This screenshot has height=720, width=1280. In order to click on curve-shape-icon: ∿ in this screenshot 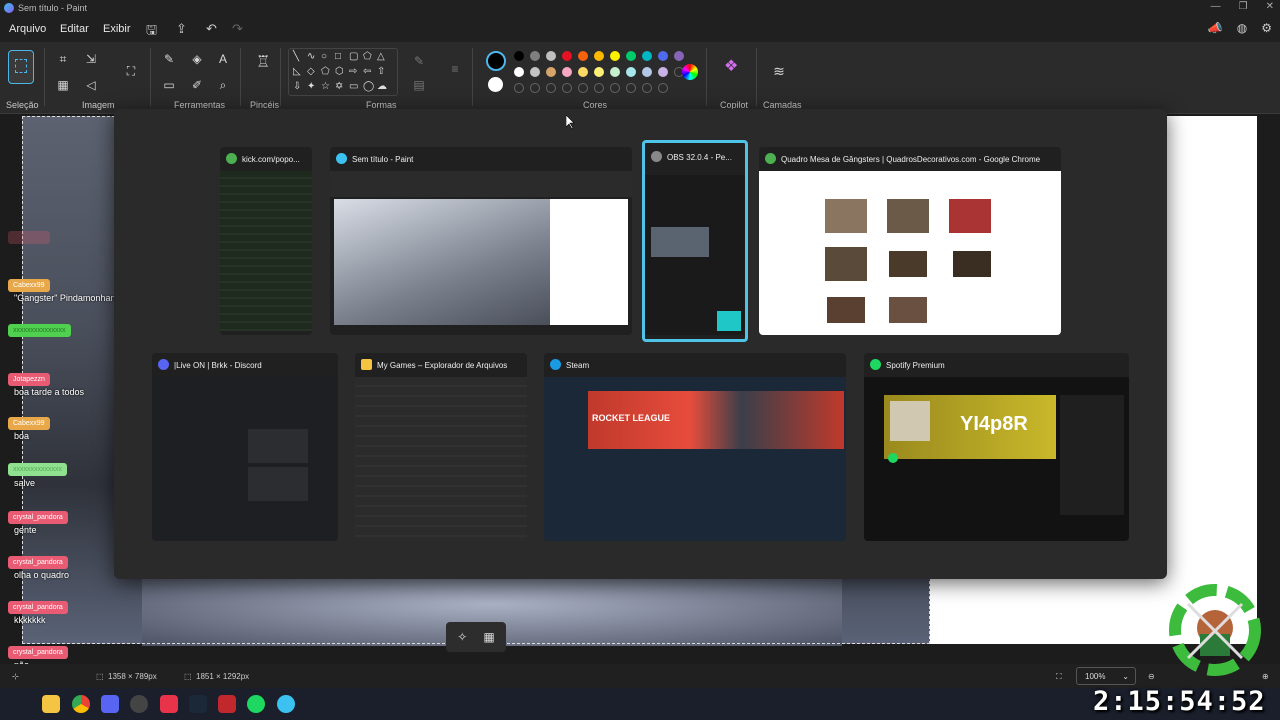, I will do `click(311, 56)`.